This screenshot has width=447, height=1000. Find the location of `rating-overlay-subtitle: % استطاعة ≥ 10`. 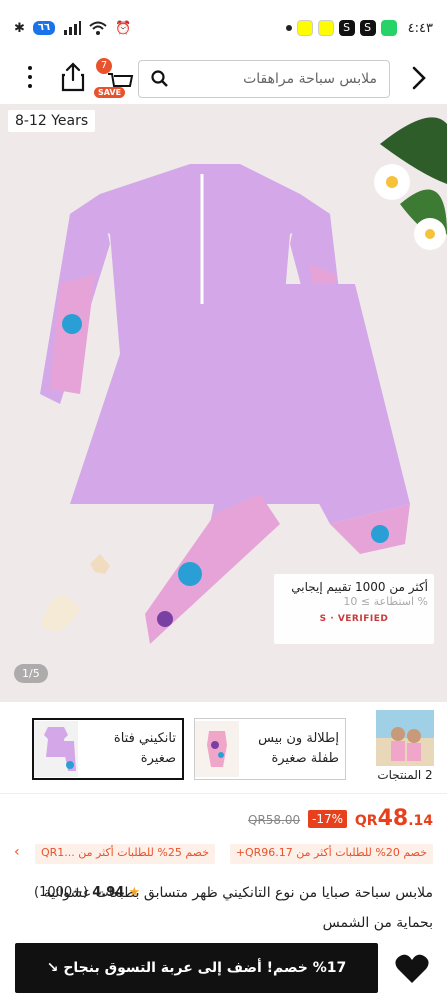

rating-overlay-subtitle: % استطاعة ≥ 10 is located at coordinates (385, 601).